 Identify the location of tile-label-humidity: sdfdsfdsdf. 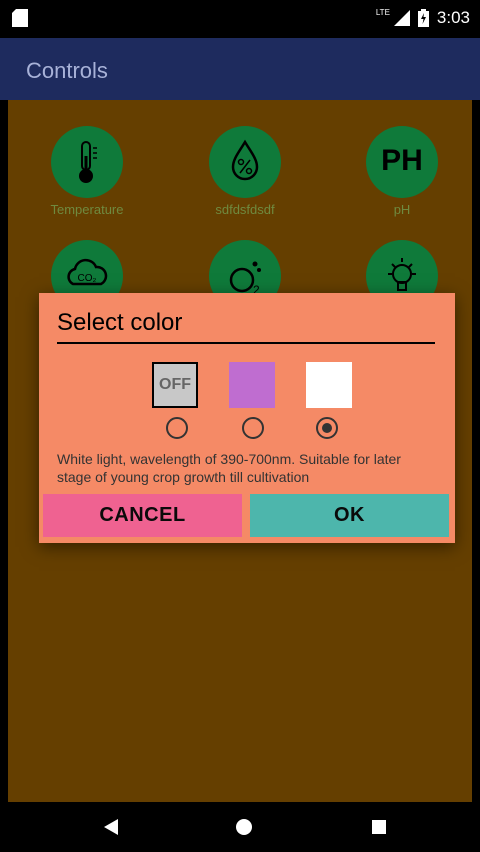
(245, 209).